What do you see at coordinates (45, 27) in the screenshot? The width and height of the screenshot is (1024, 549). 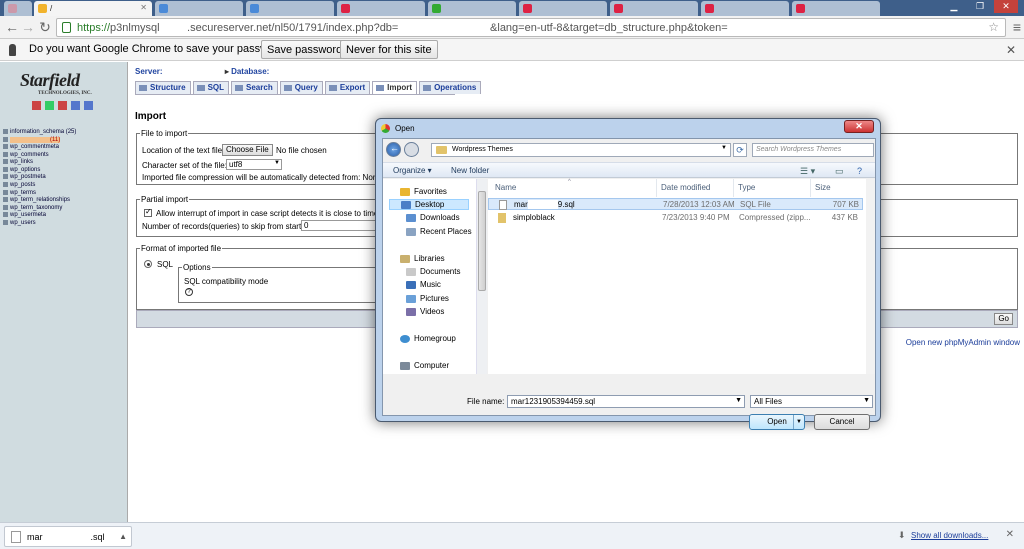 I see `reload-icon: ↻` at bounding box center [45, 27].